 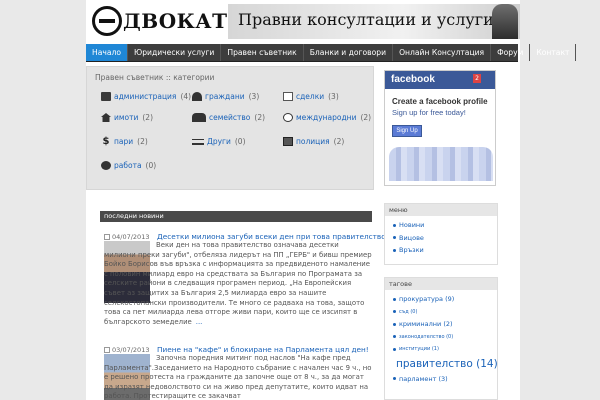 What do you see at coordinates (262, 52) in the screenshot?
I see `nav-item-legal-advisor: Правен съветник` at bounding box center [262, 52].